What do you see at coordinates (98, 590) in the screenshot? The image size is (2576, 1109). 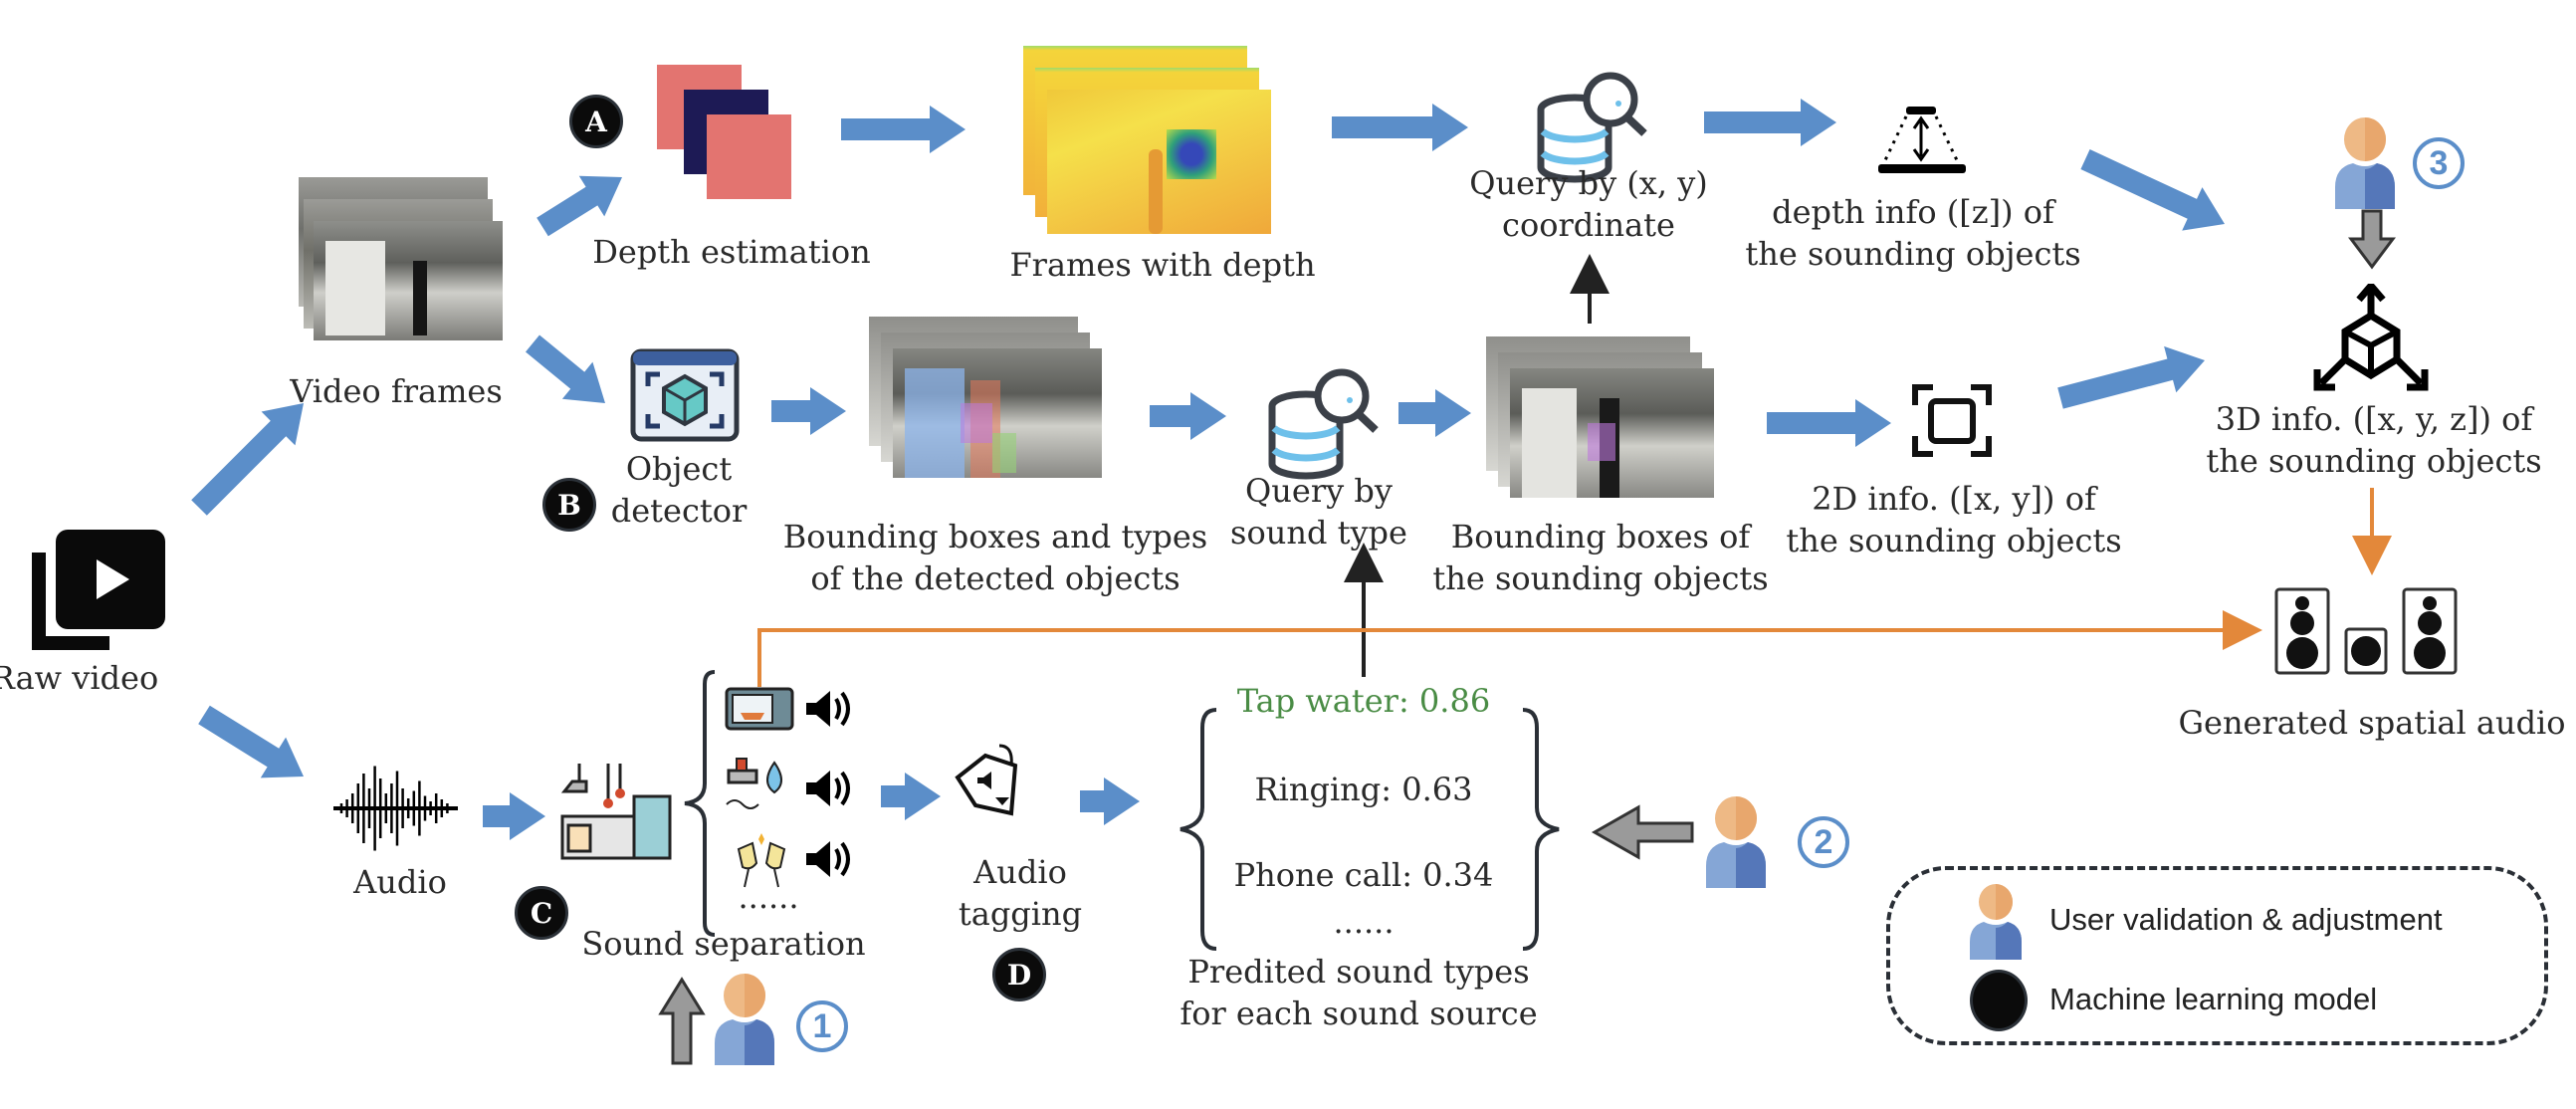 I see `video-library-icon` at bounding box center [98, 590].